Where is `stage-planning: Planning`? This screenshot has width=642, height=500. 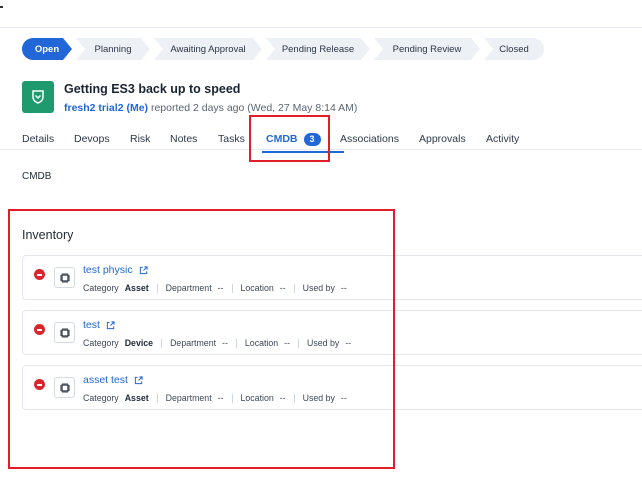 stage-planning: Planning is located at coordinates (113, 49).